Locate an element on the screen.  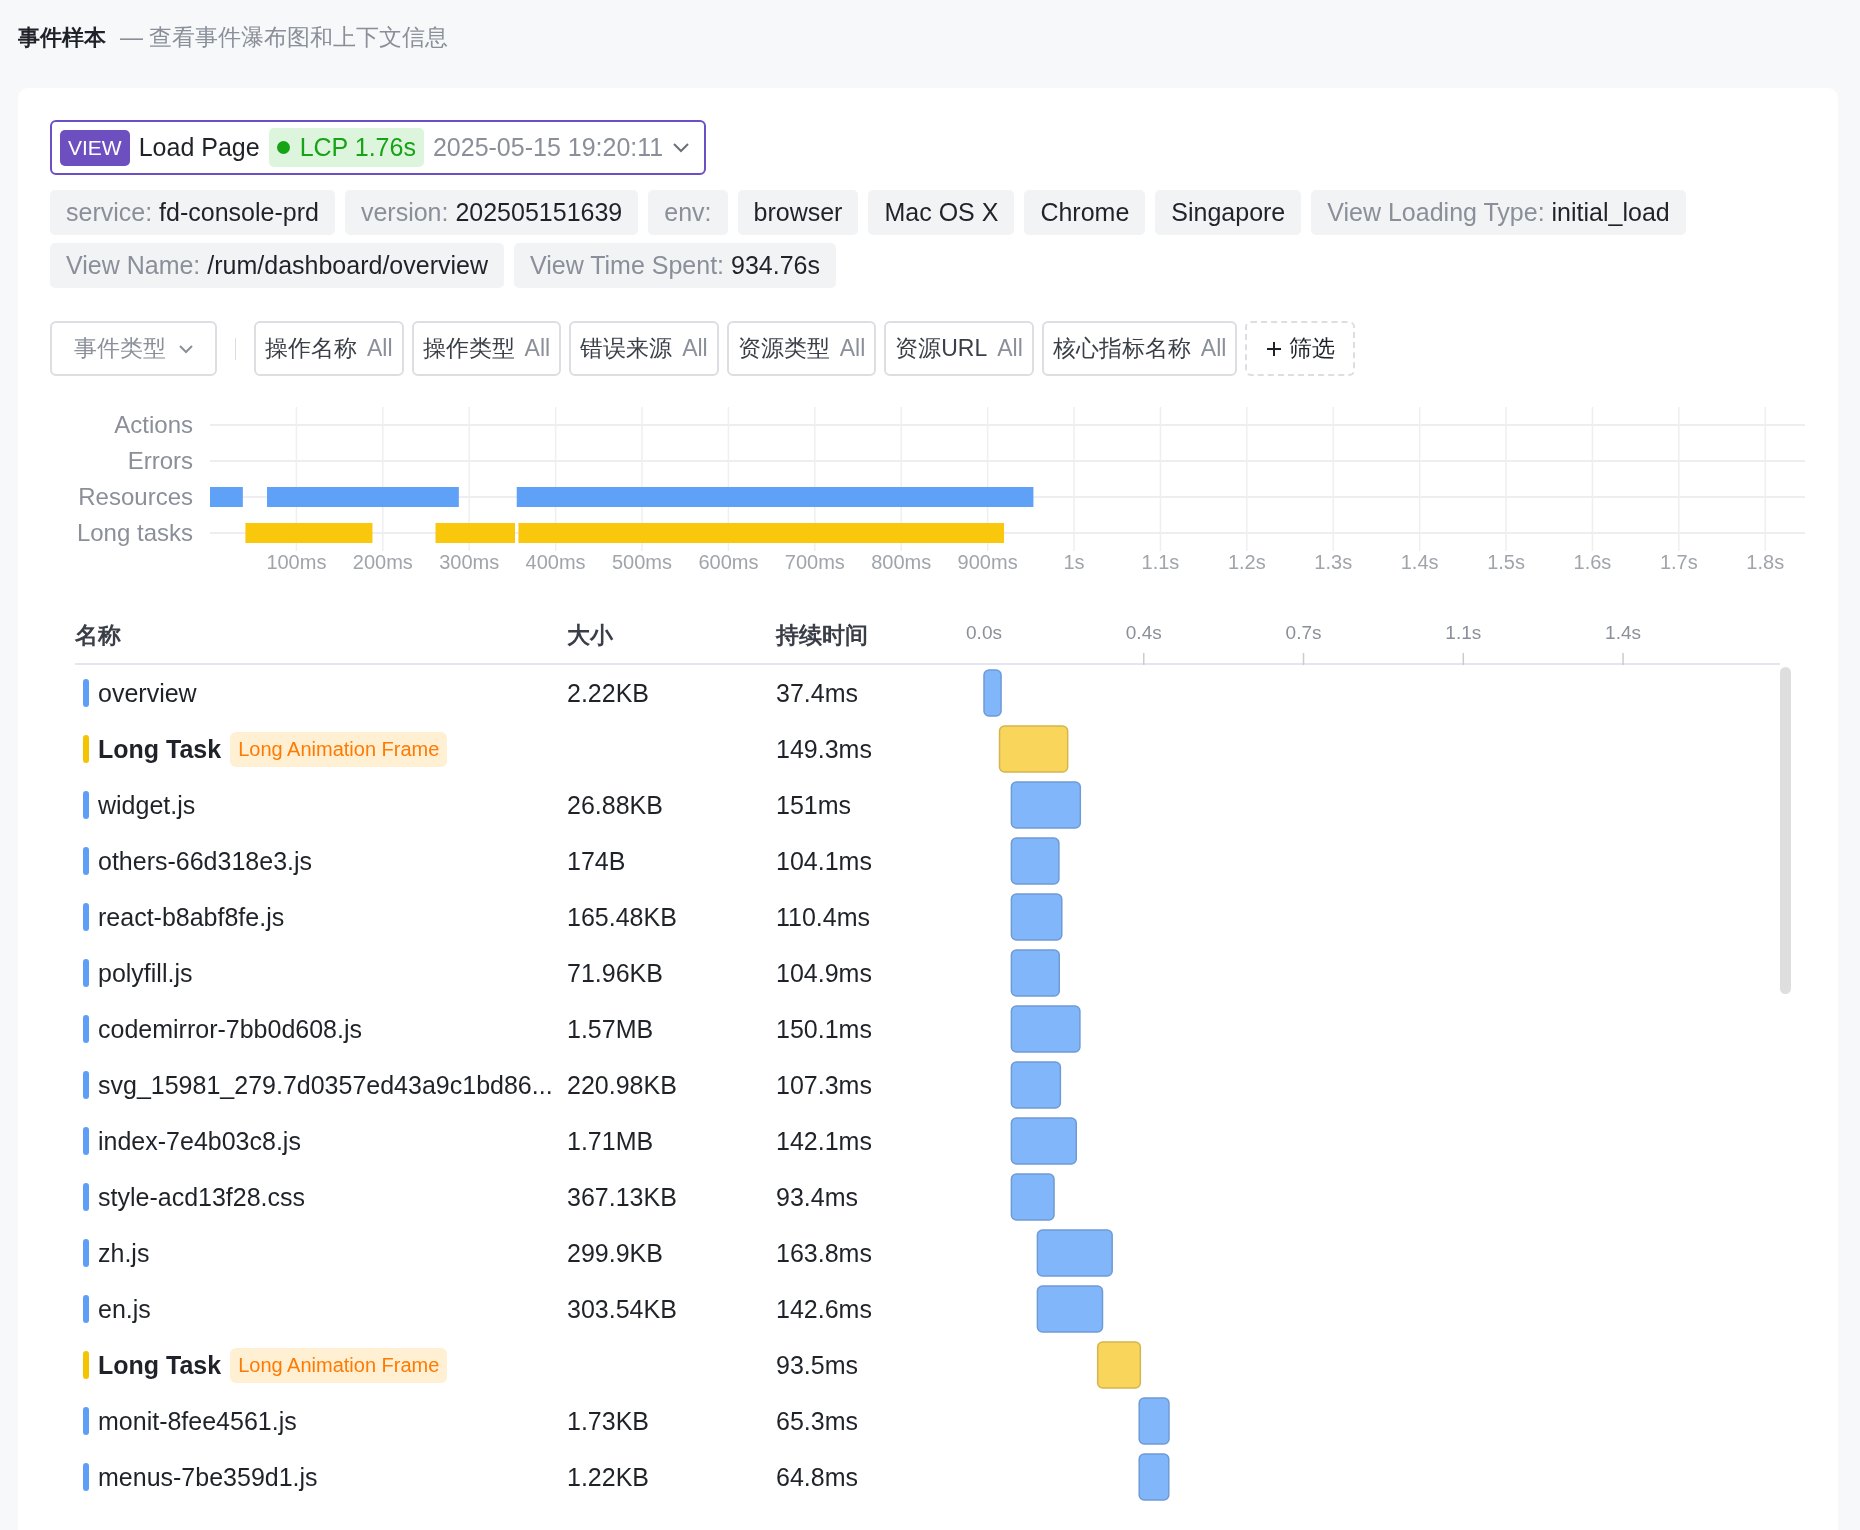
size-value: 165.48KB is located at coordinates (622, 917).